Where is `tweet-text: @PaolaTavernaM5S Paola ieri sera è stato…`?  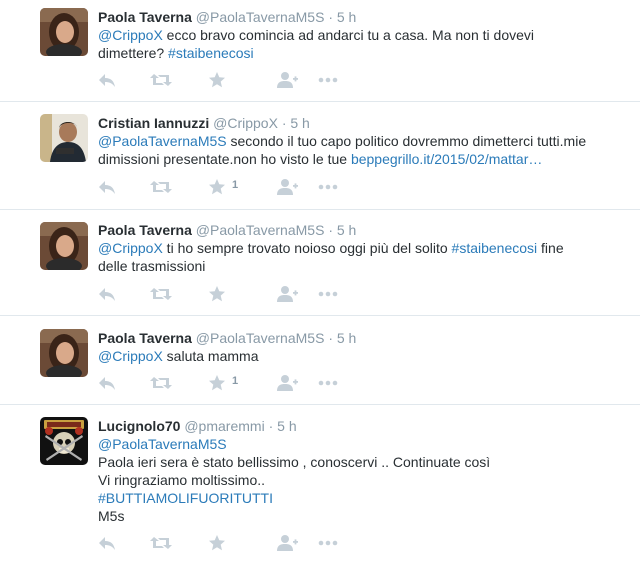 tweet-text: @PaolaTavernaM5S Paola ieri sera è stato… is located at coordinates (363, 480).